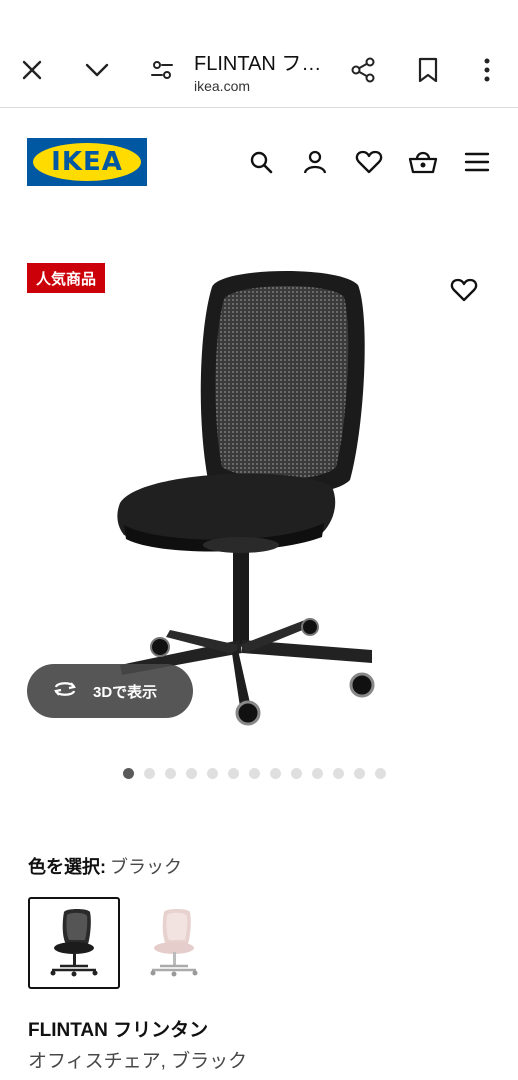 This screenshot has width=518, height=1080. Describe the element at coordinates (477, 162) in the screenshot. I see `menu-icon` at that location.